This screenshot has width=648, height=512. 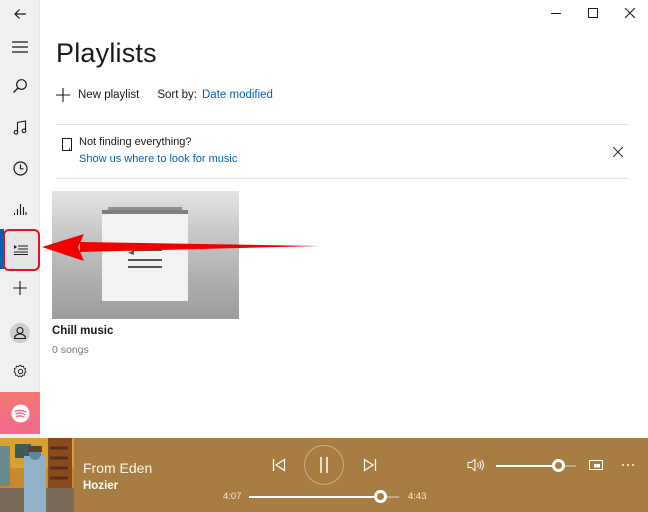 I want to click on mini-view-icon, so click(x=596, y=465).